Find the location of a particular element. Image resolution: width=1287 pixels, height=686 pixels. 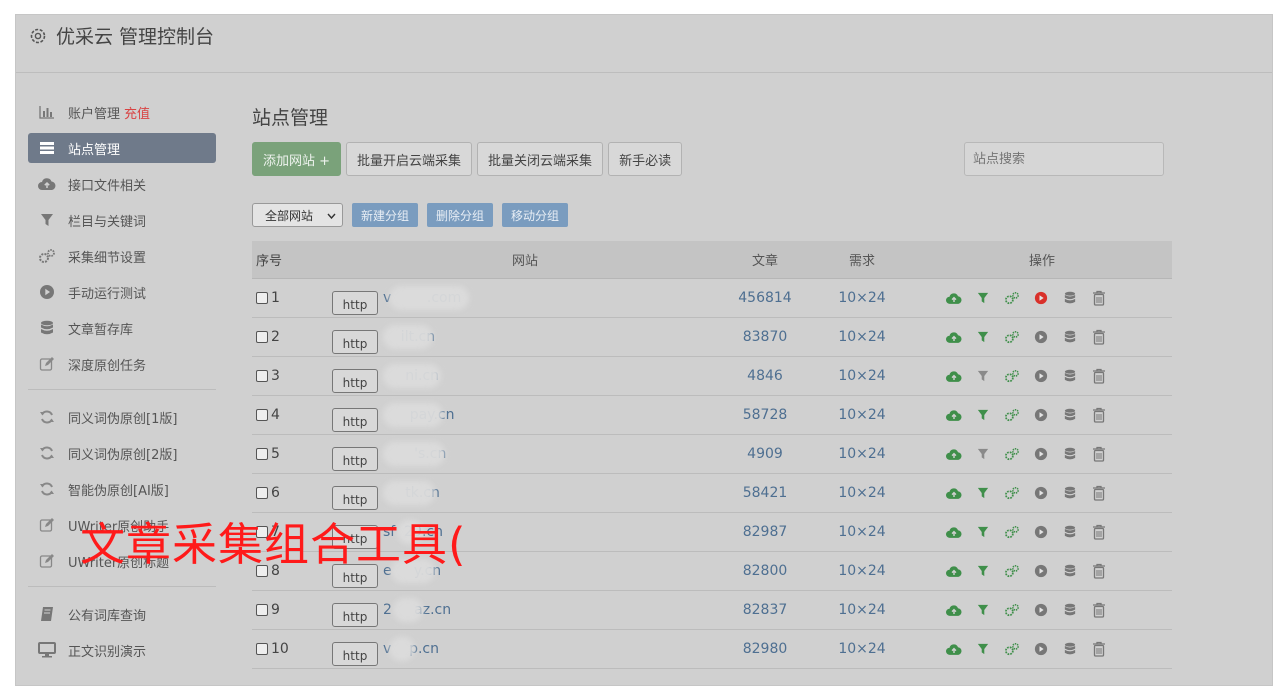

group-select: 全部网站 is located at coordinates (297, 215).